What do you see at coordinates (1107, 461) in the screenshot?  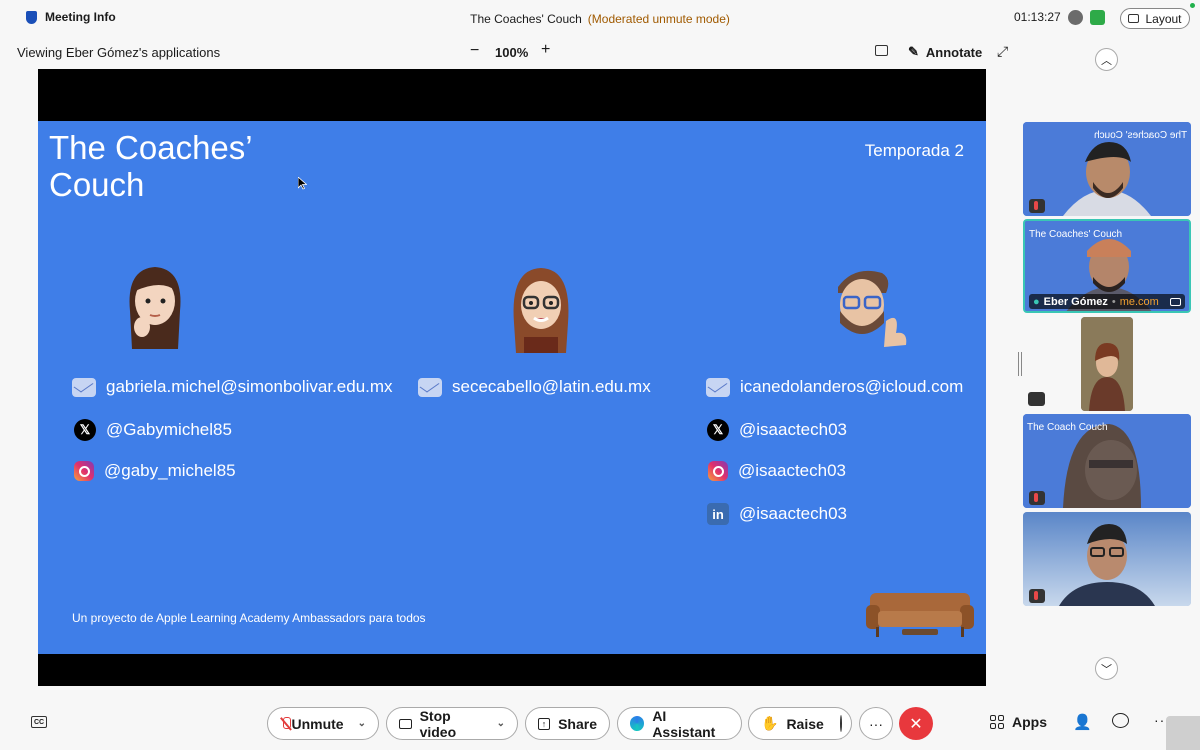 I see `participant-tile-4: The Coach Couch` at bounding box center [1107, 461].